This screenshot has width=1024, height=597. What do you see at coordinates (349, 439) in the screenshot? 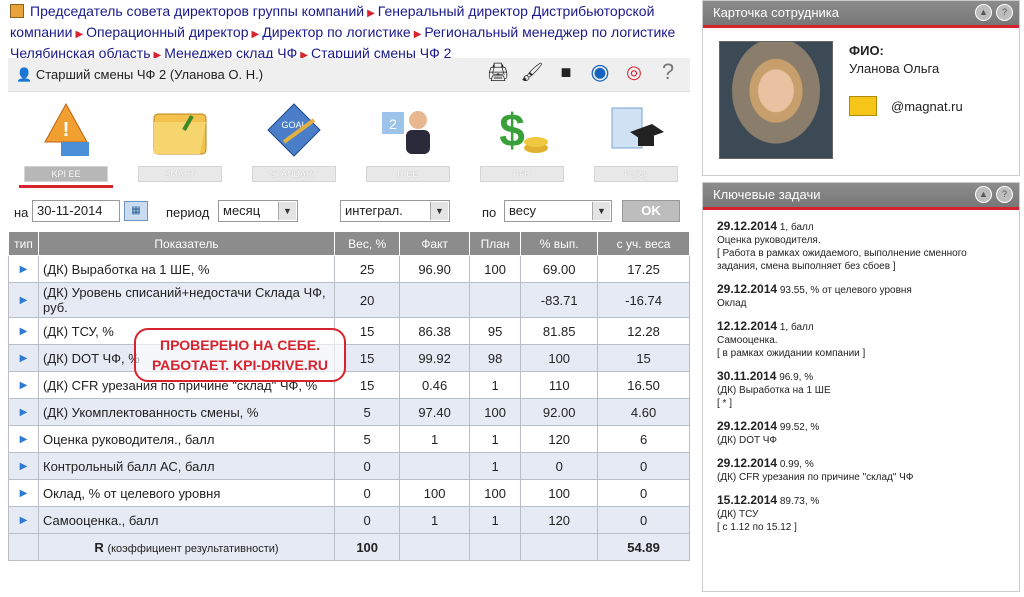
I see `table-row: ▶ Оценка руководителя., балл 5 1 1 120 6` at bounding box center [349, 439].